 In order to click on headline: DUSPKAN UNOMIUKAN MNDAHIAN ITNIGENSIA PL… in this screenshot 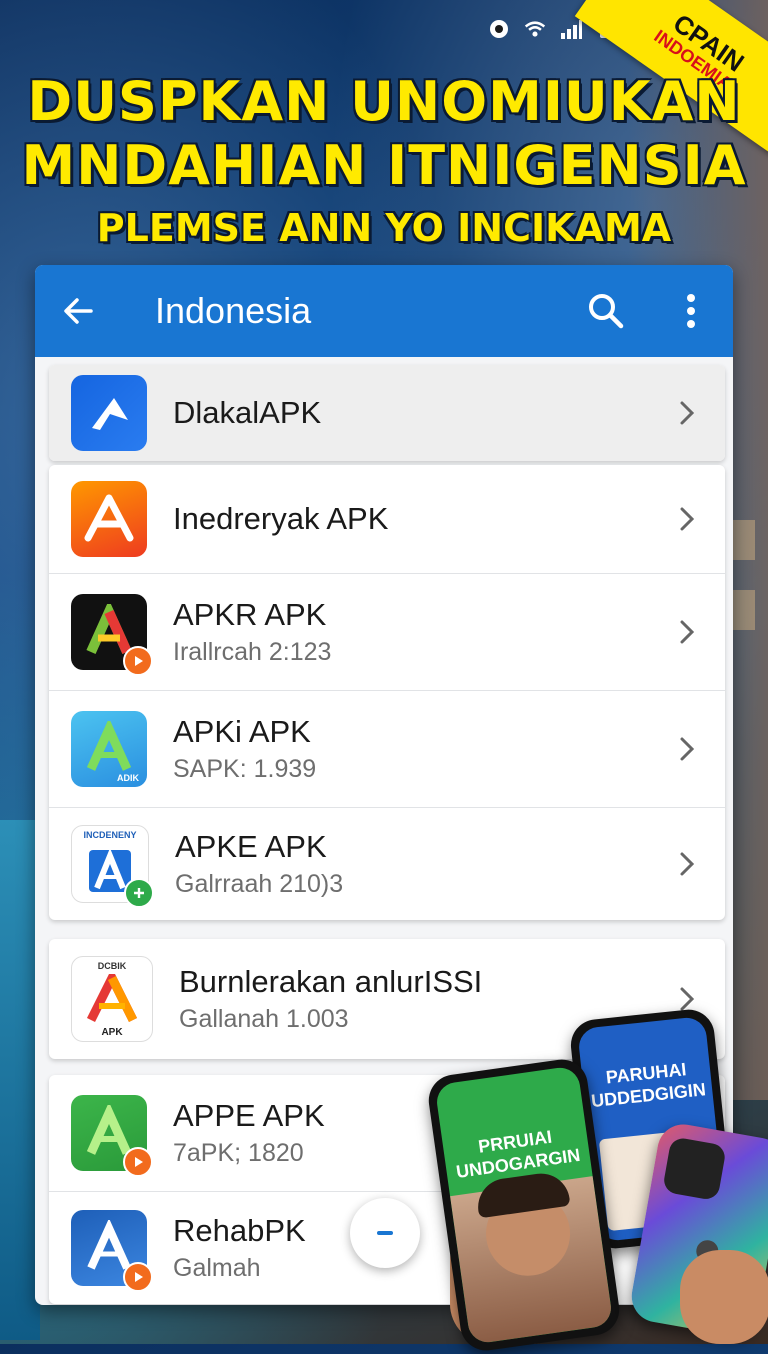, I will do `click(384, 162)`.